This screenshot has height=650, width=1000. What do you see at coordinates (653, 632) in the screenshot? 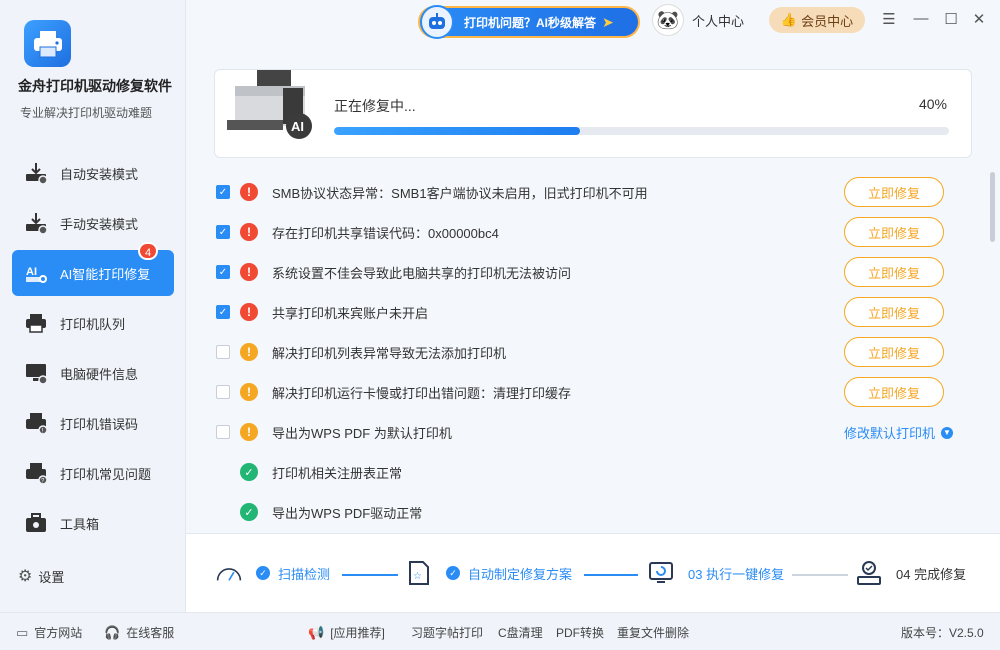
I see `recommend-link: 重复文件删除` at bounding box center [653, 632].